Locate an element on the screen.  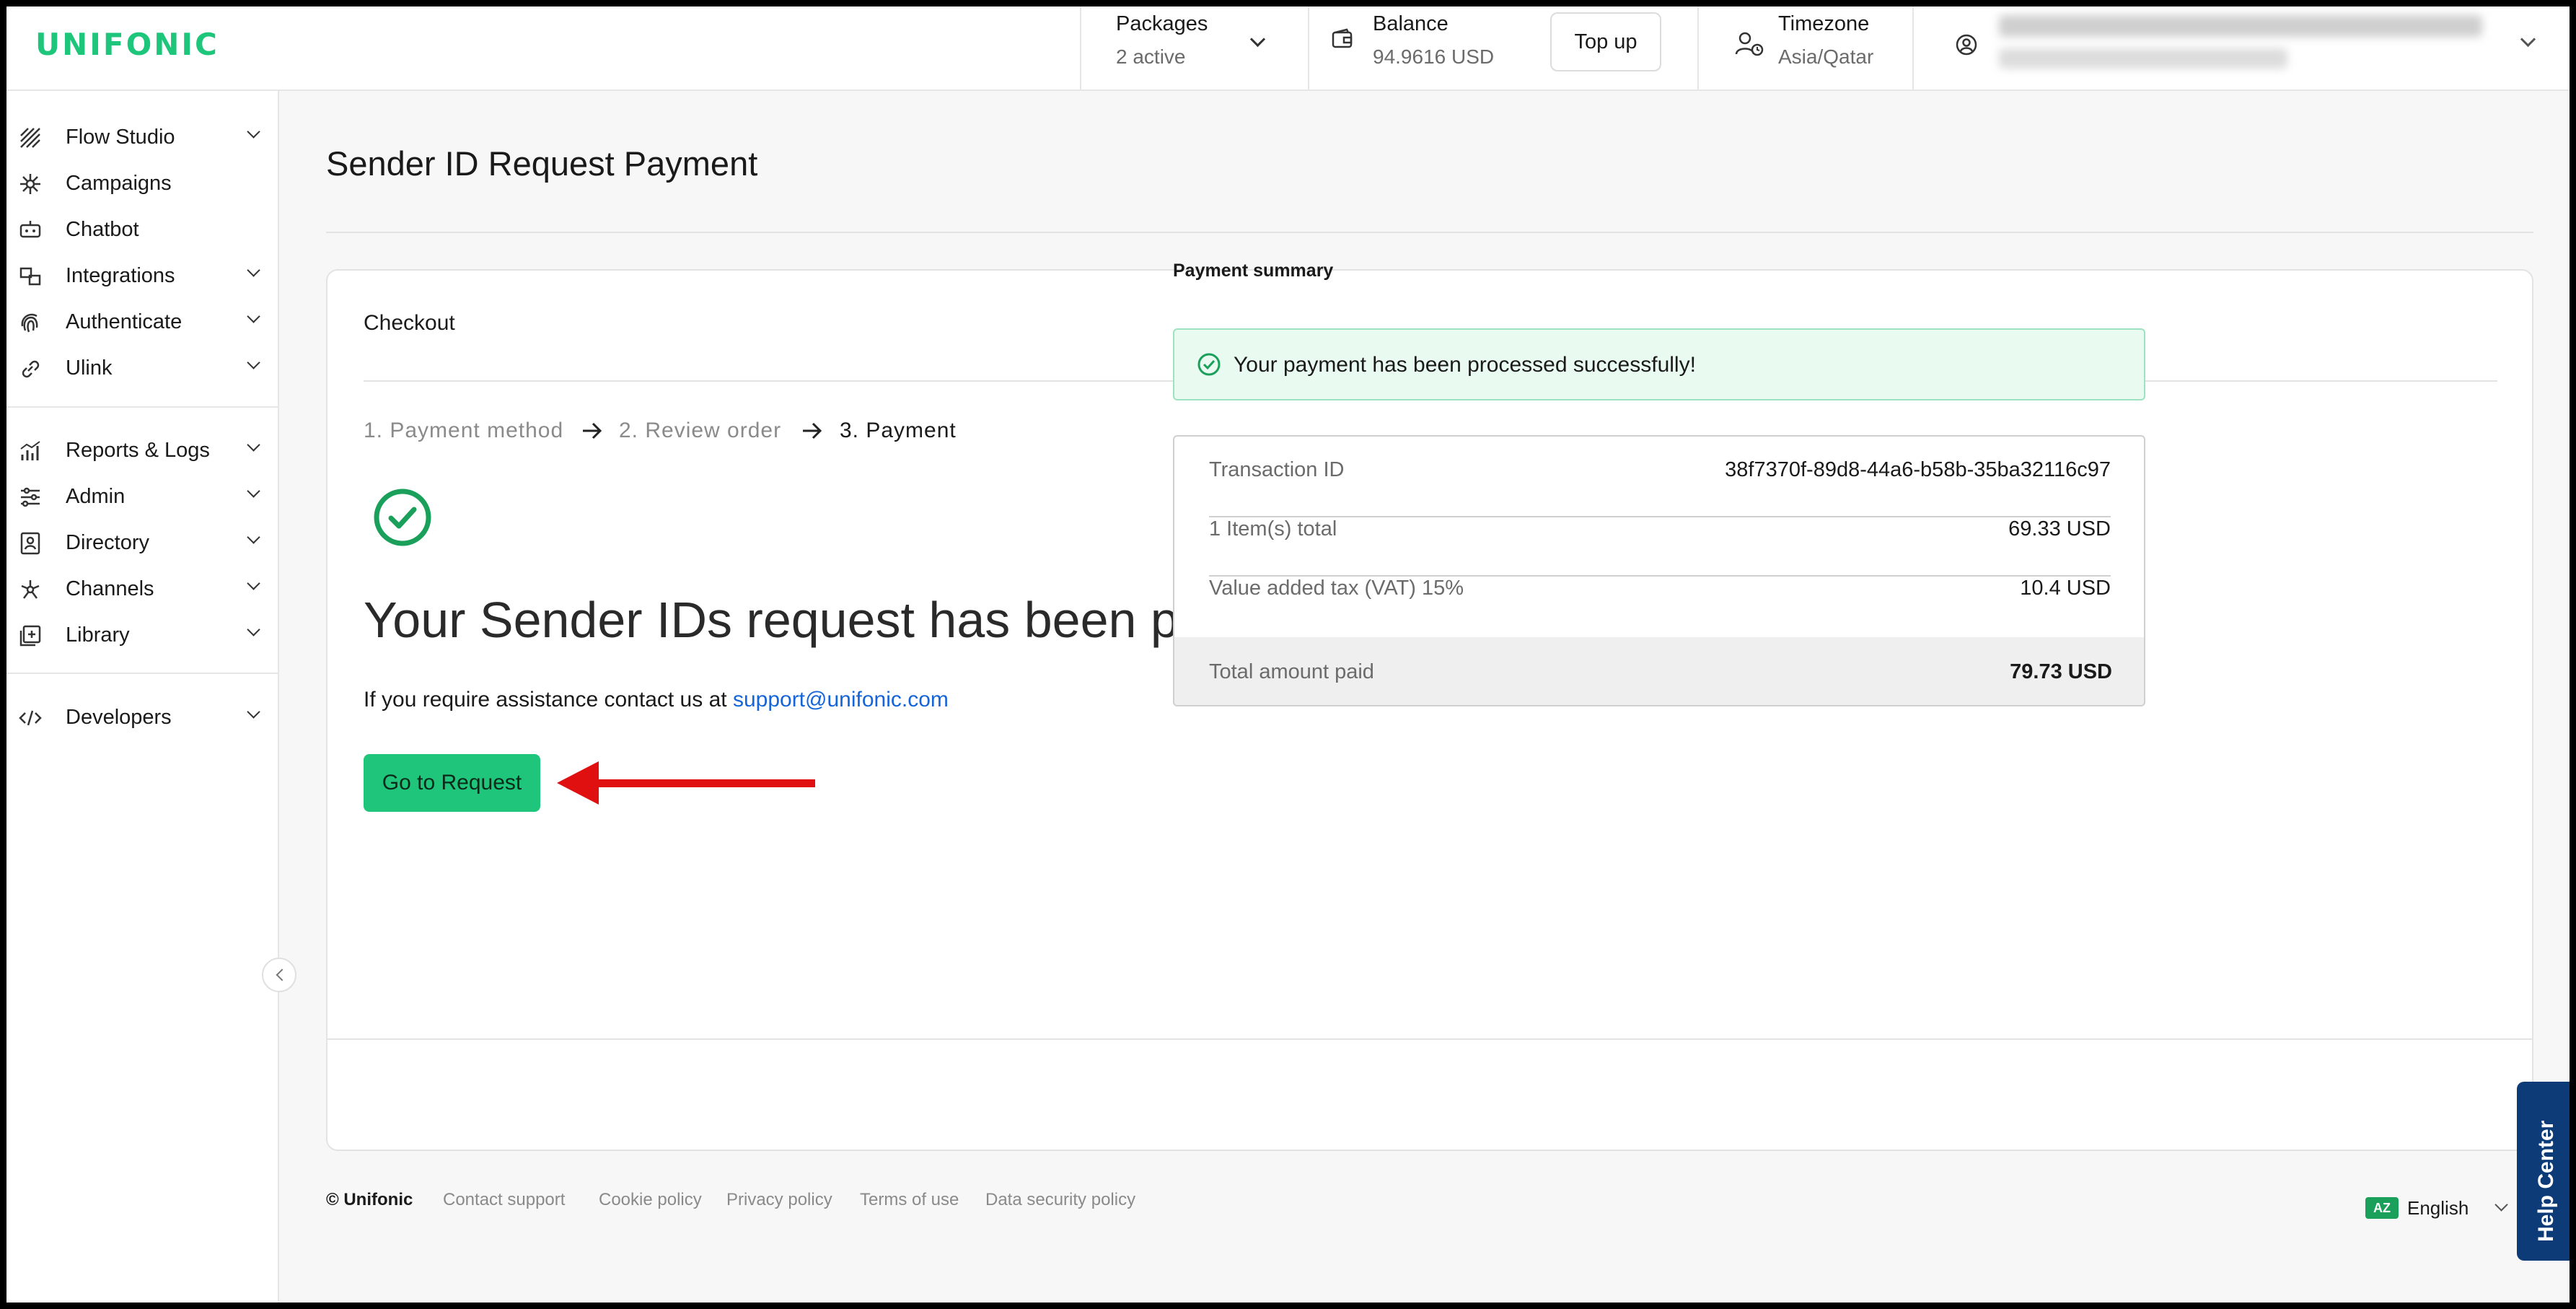
sidebar-item-label: Integrations is located at coordinates (120, 275).